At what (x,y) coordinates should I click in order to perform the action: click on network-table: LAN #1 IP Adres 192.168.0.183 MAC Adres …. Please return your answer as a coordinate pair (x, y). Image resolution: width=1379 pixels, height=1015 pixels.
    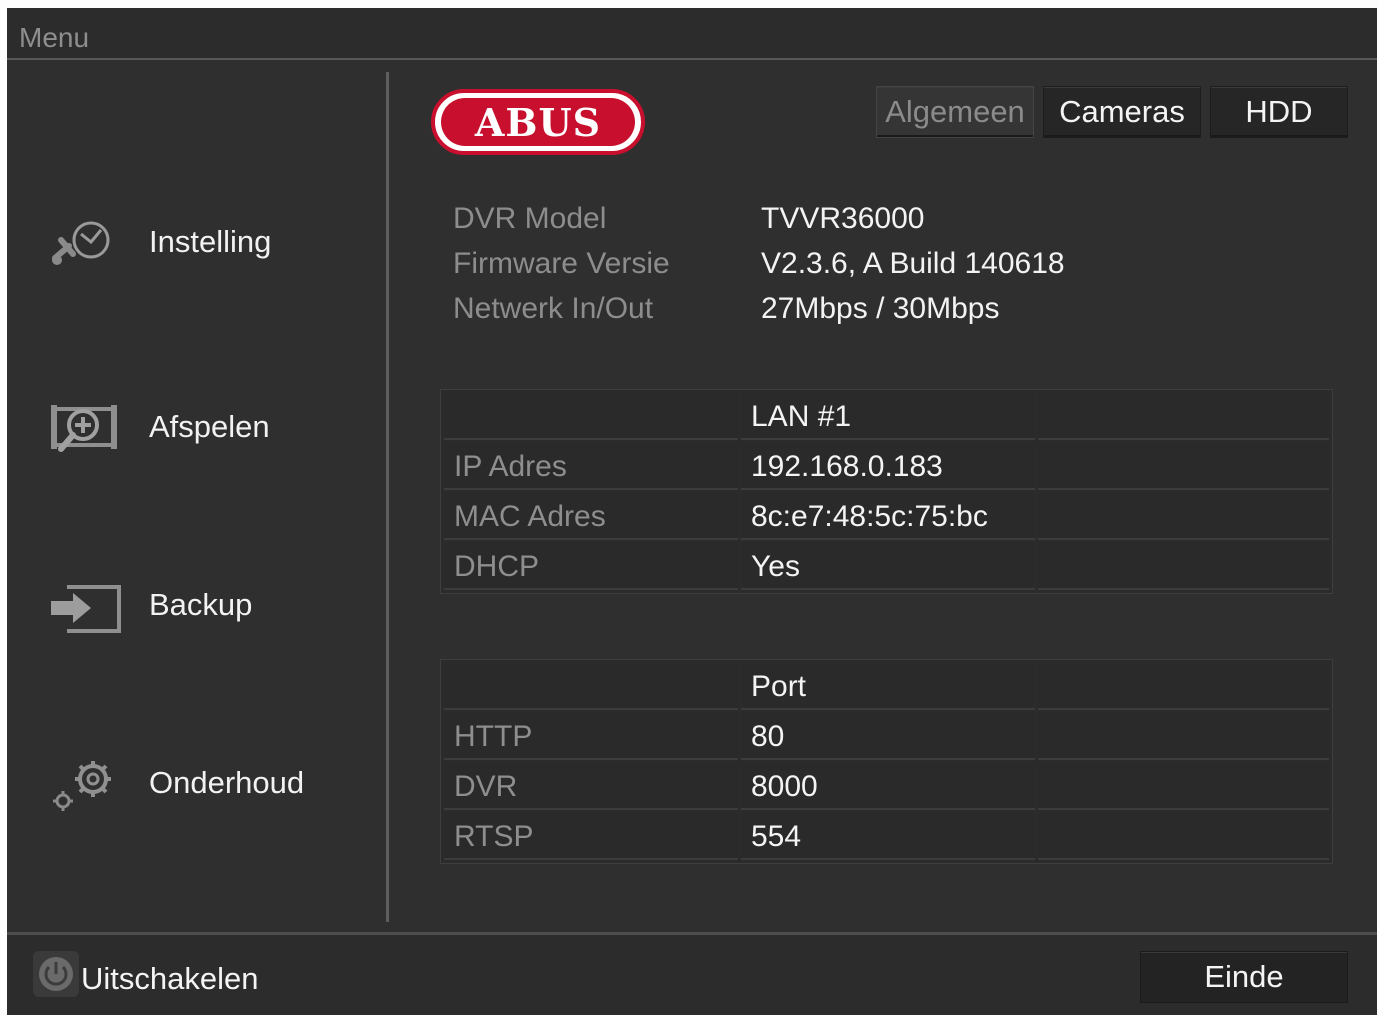
    Looking at the image, I should click on (886, 491).